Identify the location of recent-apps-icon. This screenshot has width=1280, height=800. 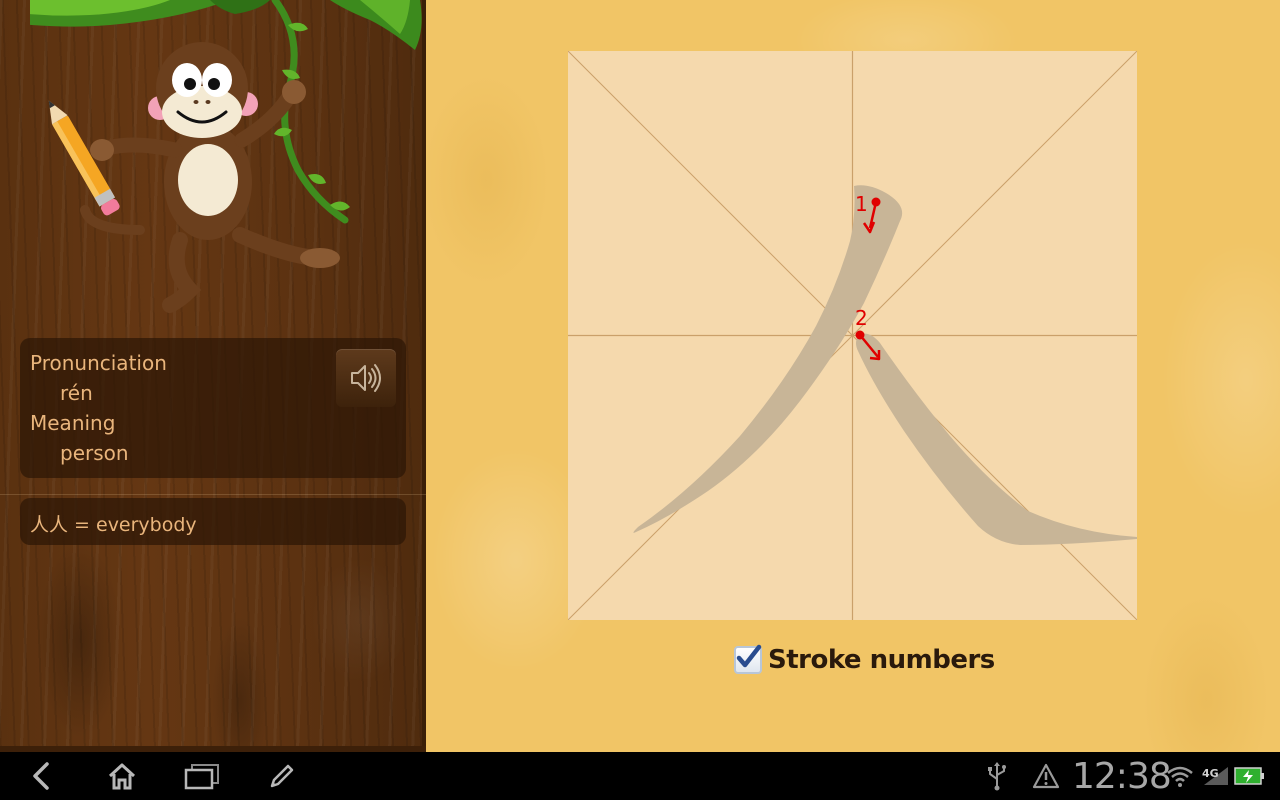
(201, 777).